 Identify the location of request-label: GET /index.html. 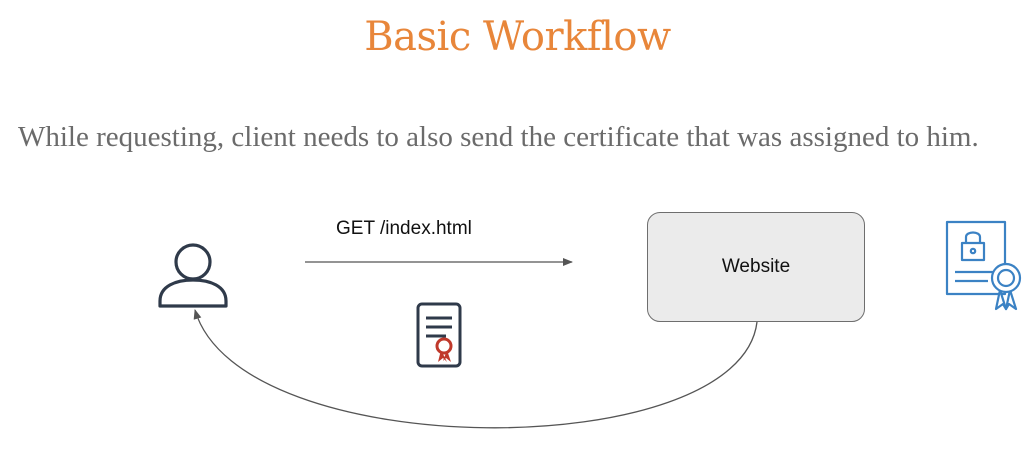
(404, 228).